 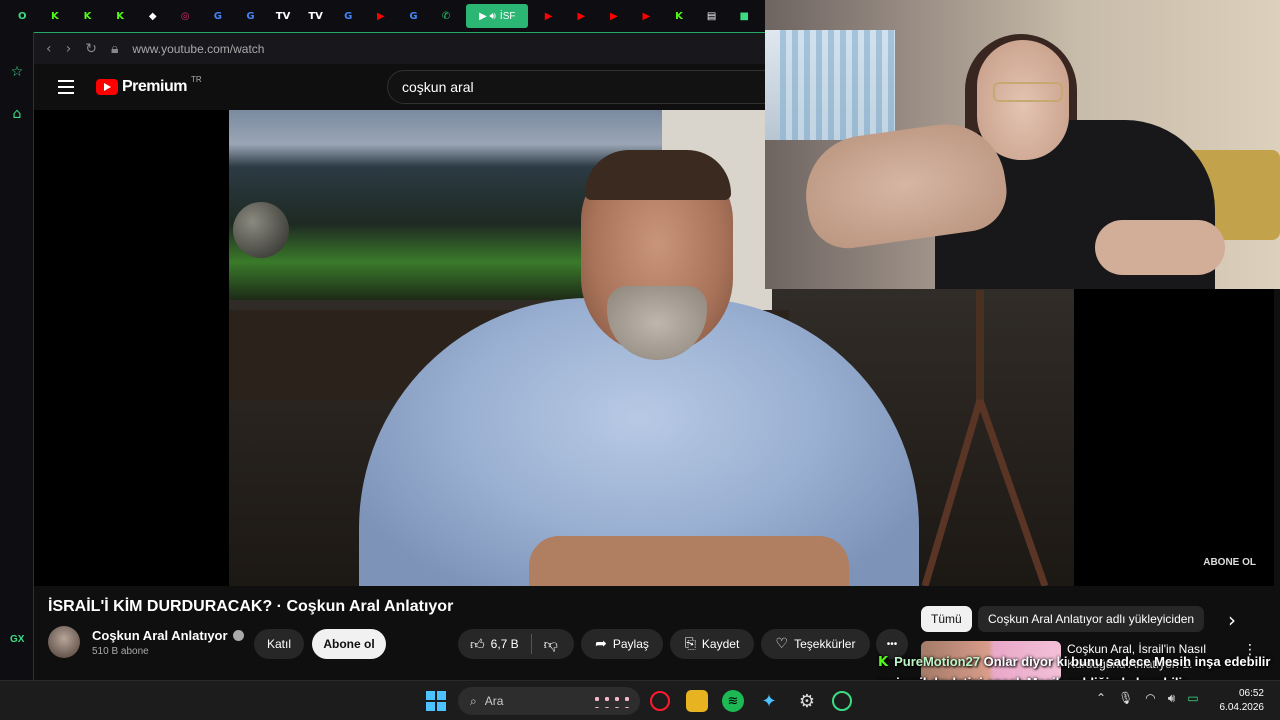 I want to click on channel-name: Coşkun Aral Anlatıyor, so click(x=168, y=635).